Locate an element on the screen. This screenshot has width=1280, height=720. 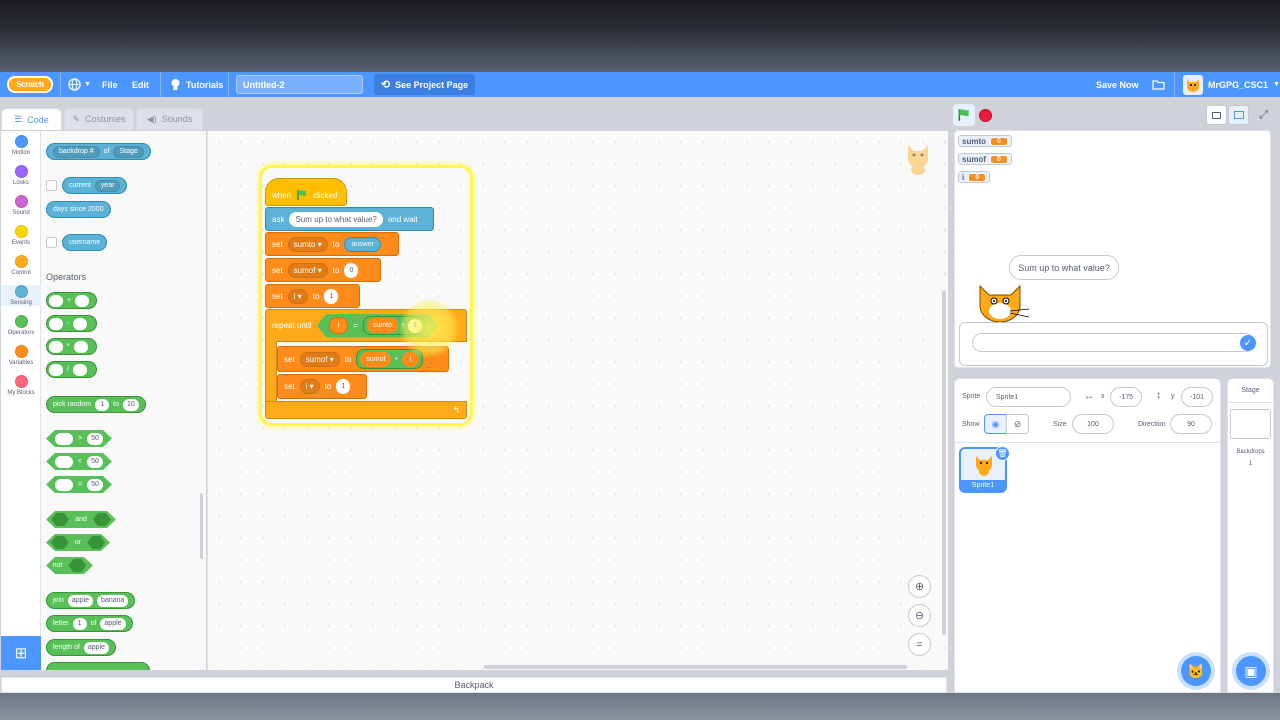
save-now-button: Save Now is located at coordinates (1117, 84).